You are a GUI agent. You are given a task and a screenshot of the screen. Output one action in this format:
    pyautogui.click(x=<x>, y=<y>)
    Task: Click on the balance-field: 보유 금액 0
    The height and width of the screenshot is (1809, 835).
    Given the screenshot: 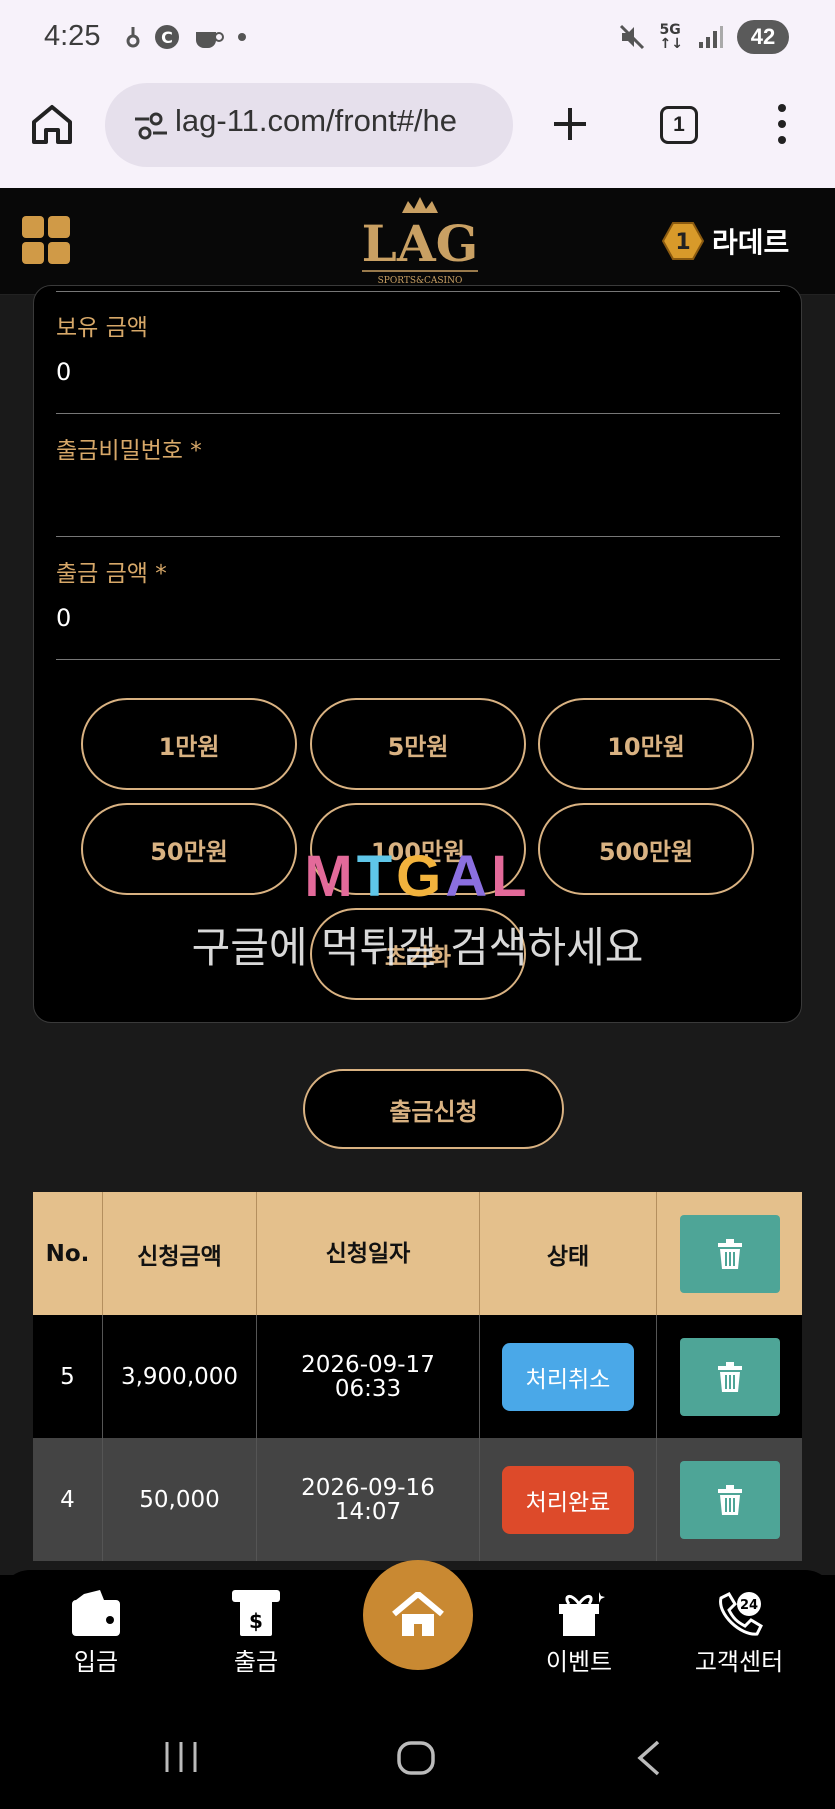 What is the action you would take?
    pyautogui.click(x=418, y=355)
    